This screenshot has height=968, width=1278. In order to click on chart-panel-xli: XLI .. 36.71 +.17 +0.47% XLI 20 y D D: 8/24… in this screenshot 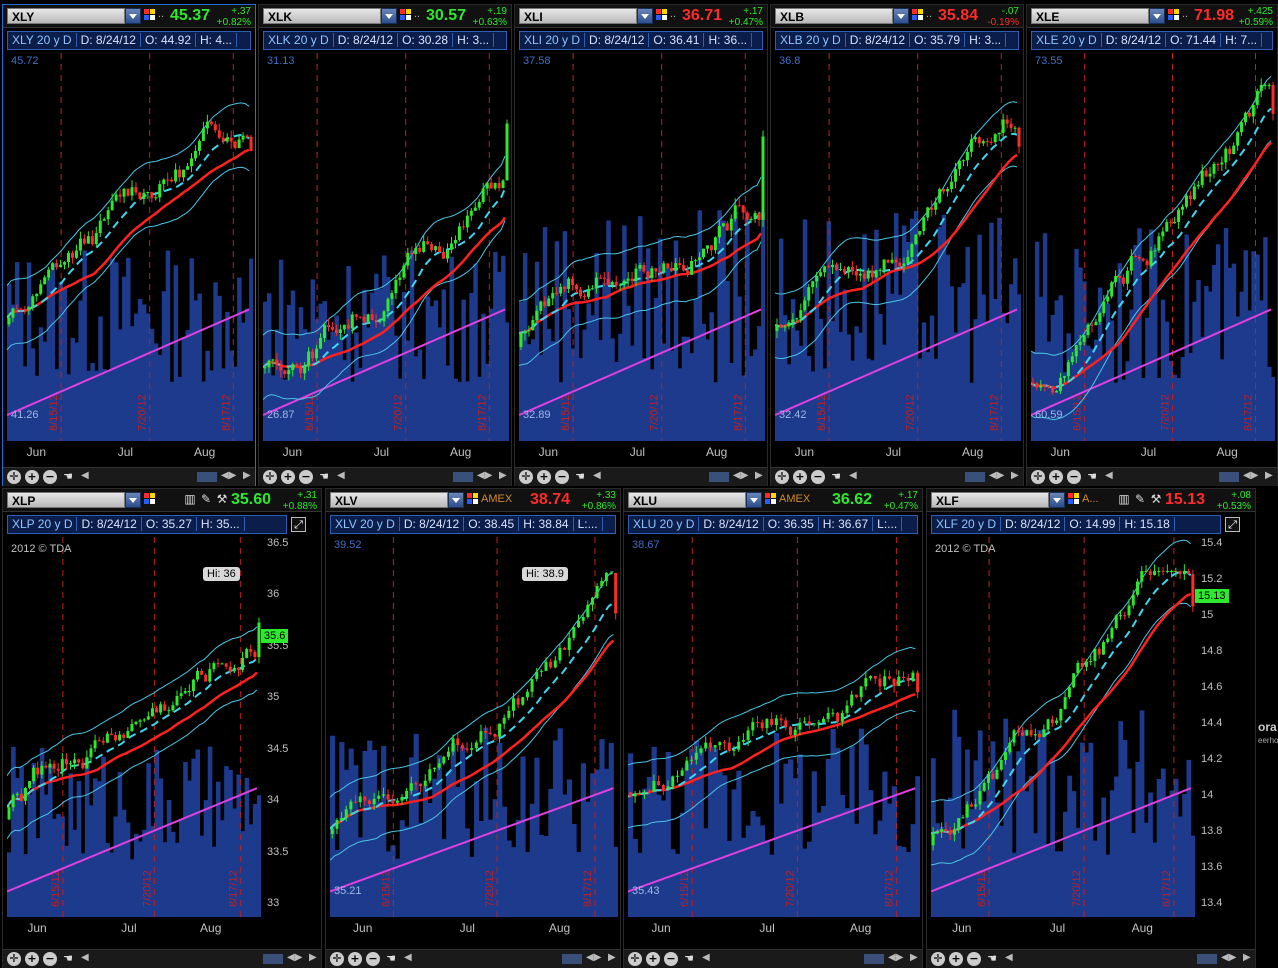, I will do `click(641, 245)`.